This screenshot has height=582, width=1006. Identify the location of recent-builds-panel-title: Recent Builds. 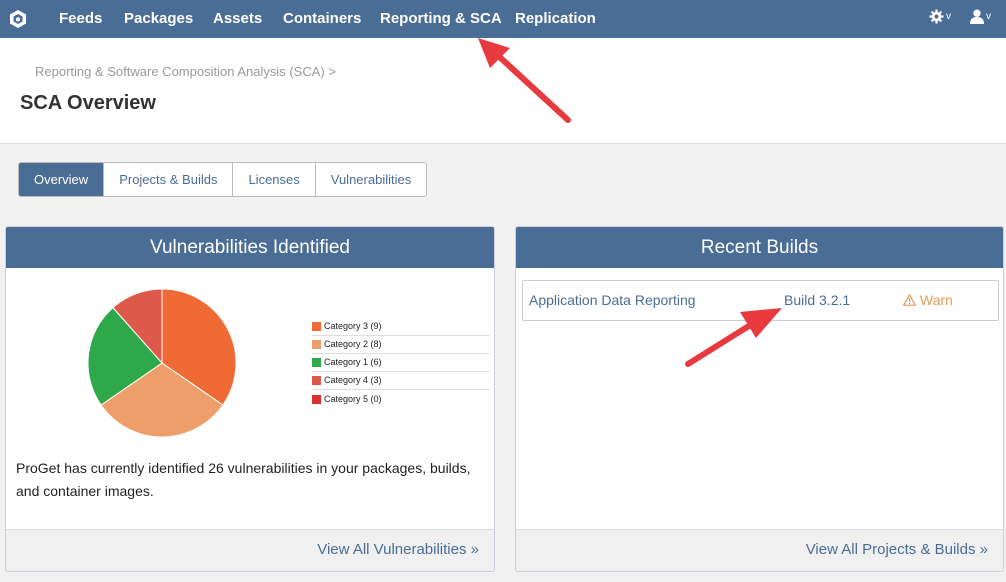
(759, 247).